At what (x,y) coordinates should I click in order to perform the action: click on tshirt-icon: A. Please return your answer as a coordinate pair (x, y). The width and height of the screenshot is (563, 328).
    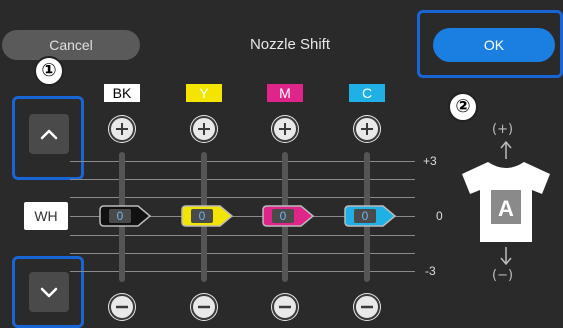
    Looking at the image, I should click on (506, 202).